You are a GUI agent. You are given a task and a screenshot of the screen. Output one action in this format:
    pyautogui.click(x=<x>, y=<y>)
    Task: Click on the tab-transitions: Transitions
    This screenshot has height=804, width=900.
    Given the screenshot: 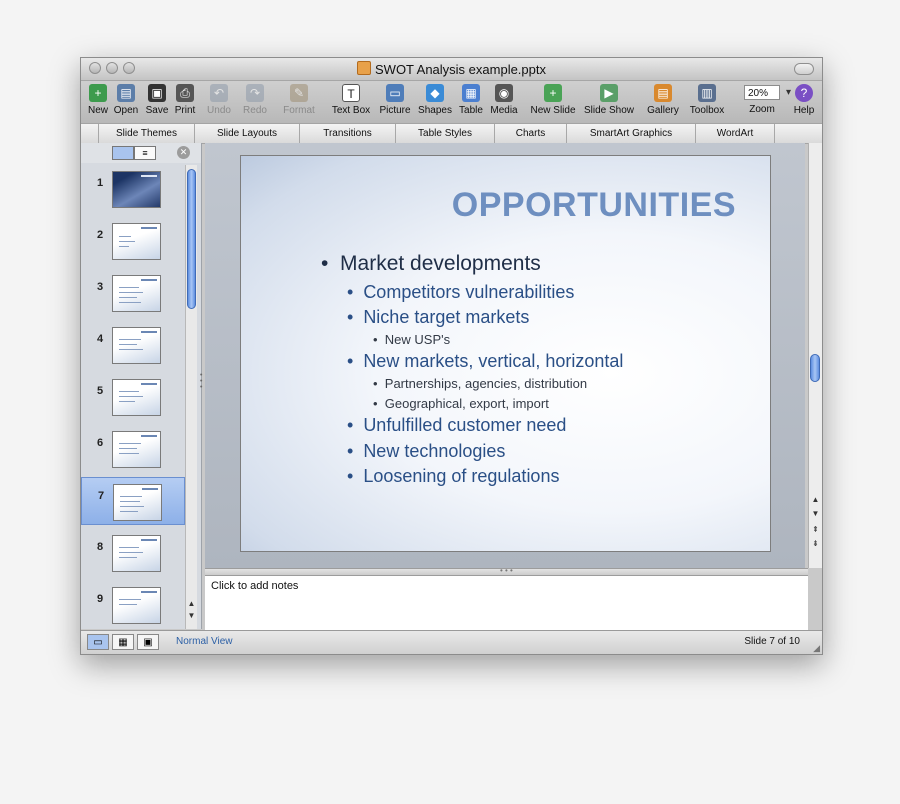 What is the action you would take?
    pyautogui.click(x=348, y=133)
    